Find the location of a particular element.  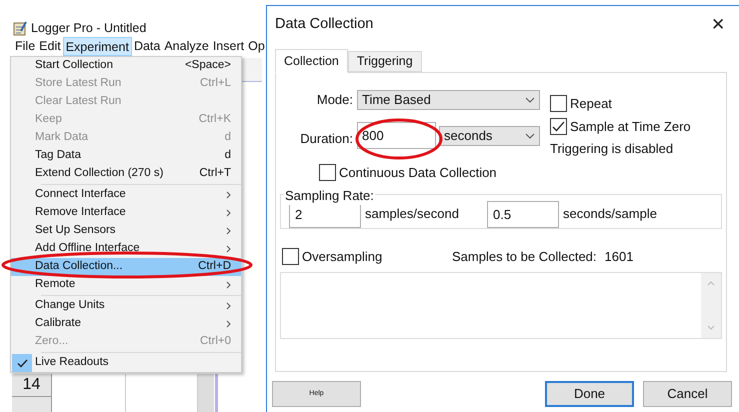

menu-item: Change Units is located at coordinates (126, 306).